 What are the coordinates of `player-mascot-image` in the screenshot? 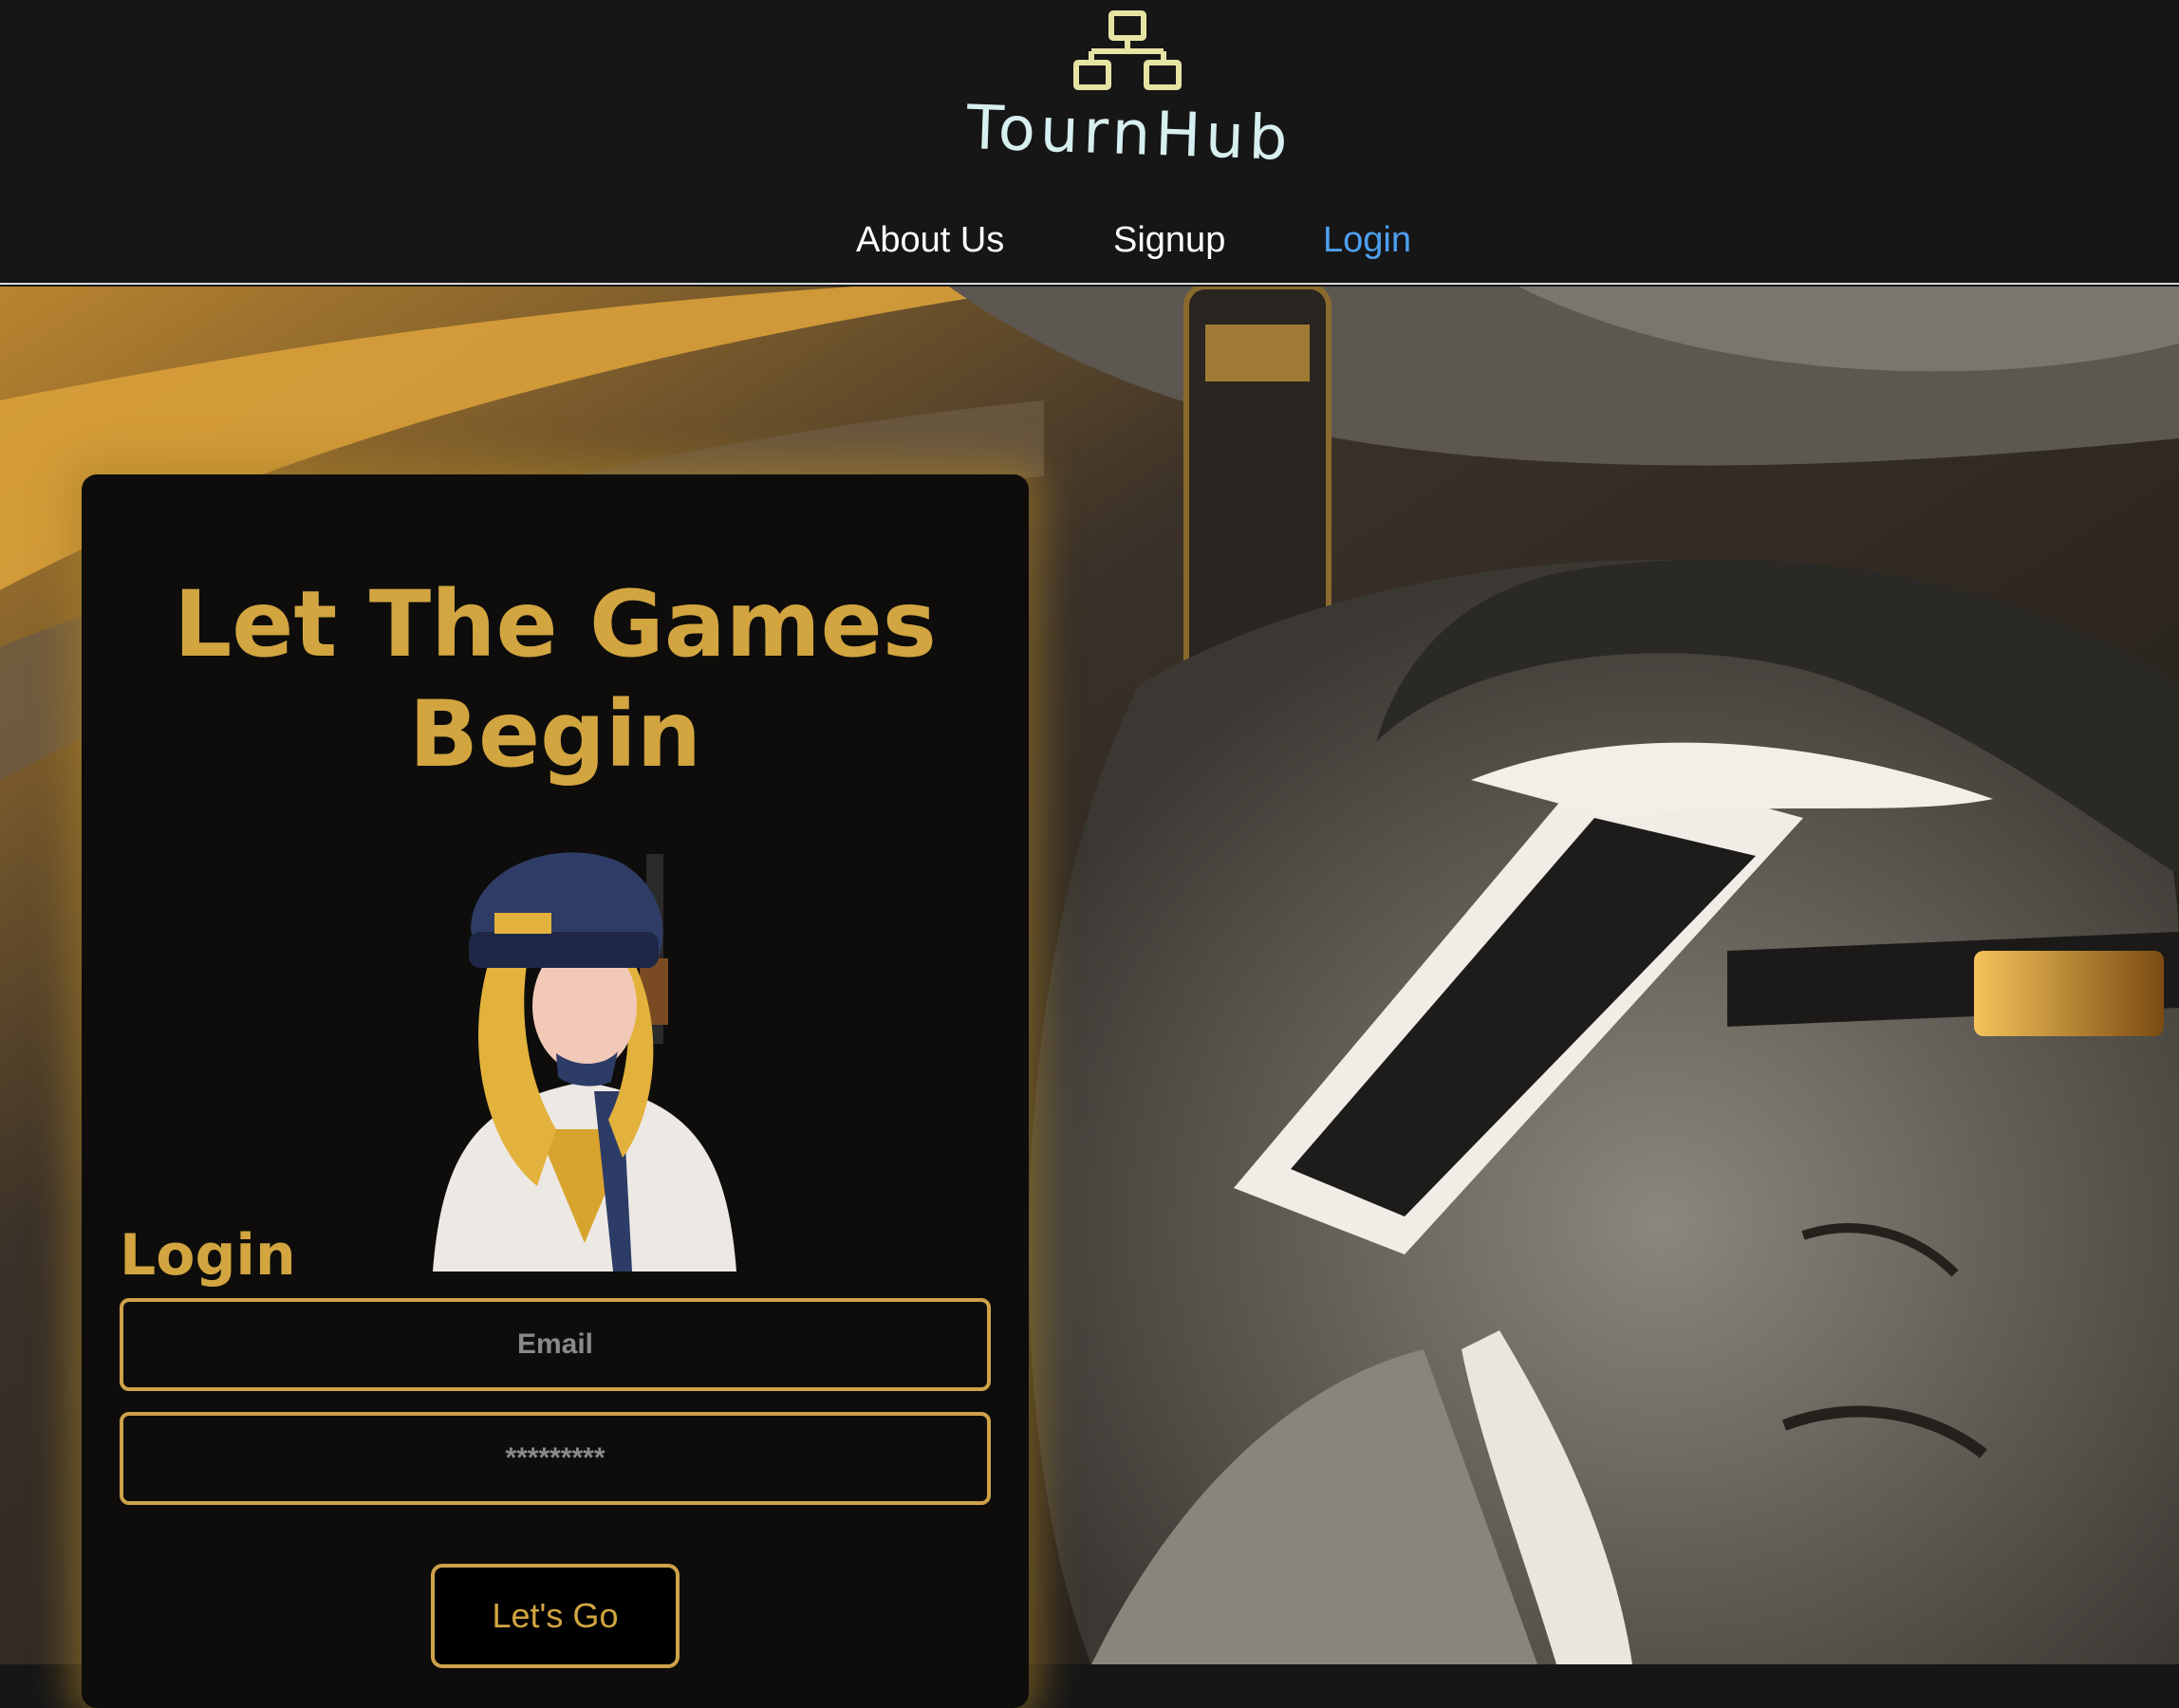 It's located at (584, 1062).